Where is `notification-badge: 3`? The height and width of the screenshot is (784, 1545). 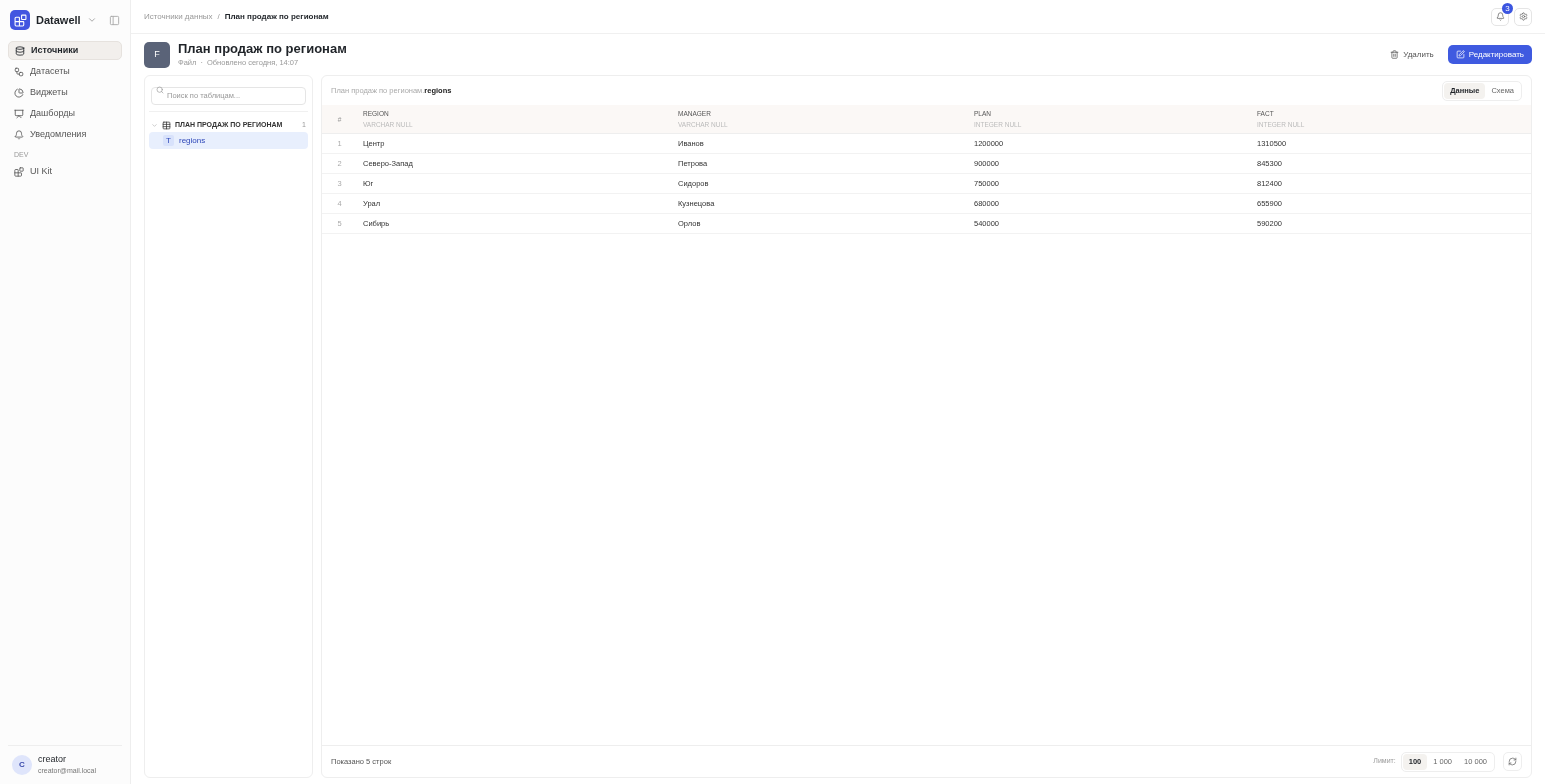
notification-badge: 3 is located at coordinates (1507, 8).